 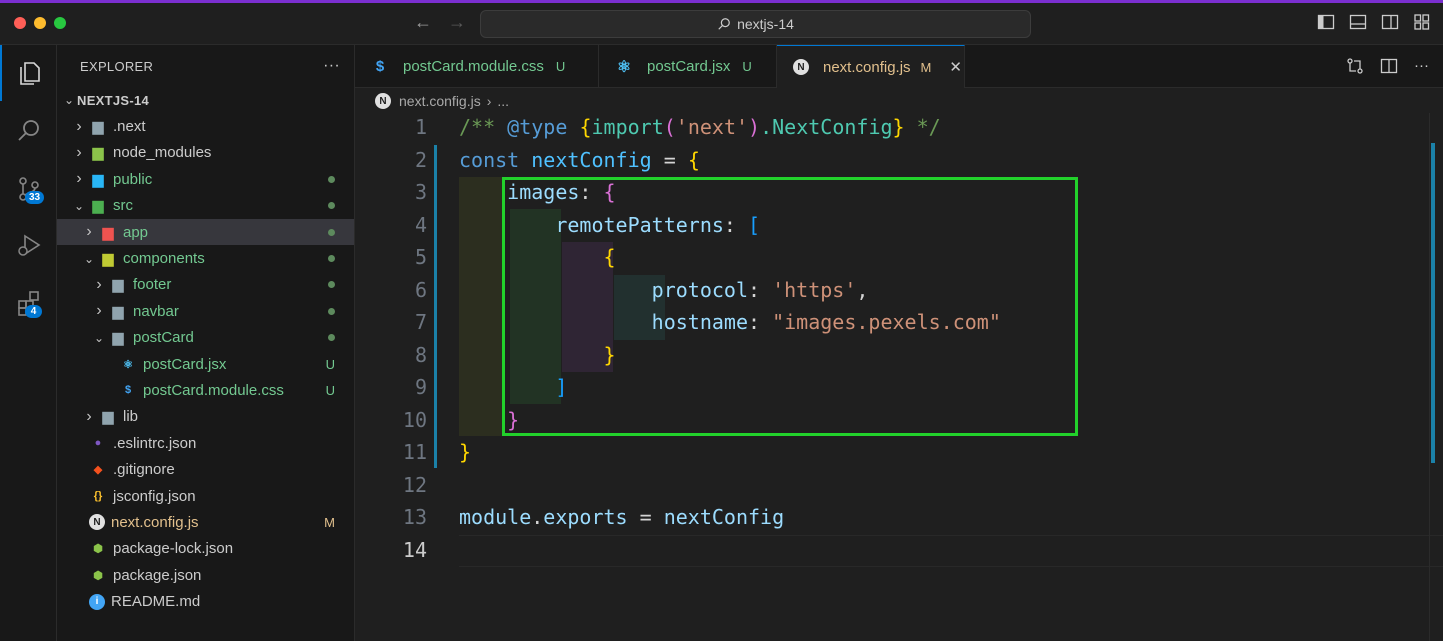 I want to click on toggle-secondary-sidebar-icon, so click(x=1390, y=22).